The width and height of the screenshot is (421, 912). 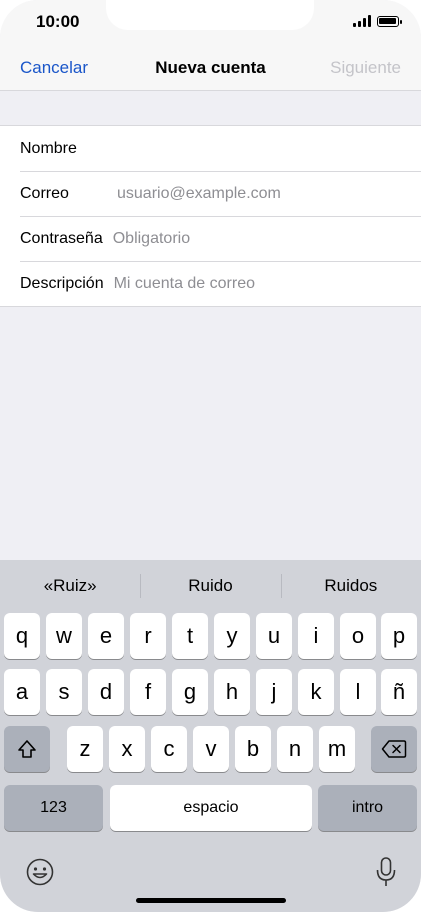 I want to click on key-h: h, so click(x=232, y=692).